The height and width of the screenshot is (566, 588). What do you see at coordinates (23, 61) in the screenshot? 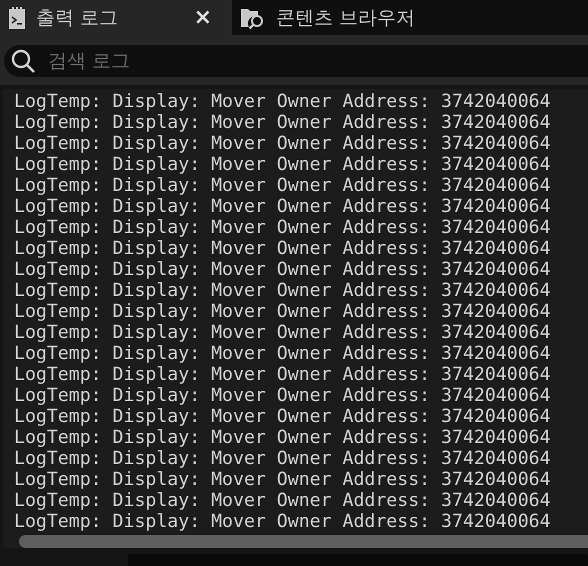
I see `search-icon` at bounding box center [23, 61].